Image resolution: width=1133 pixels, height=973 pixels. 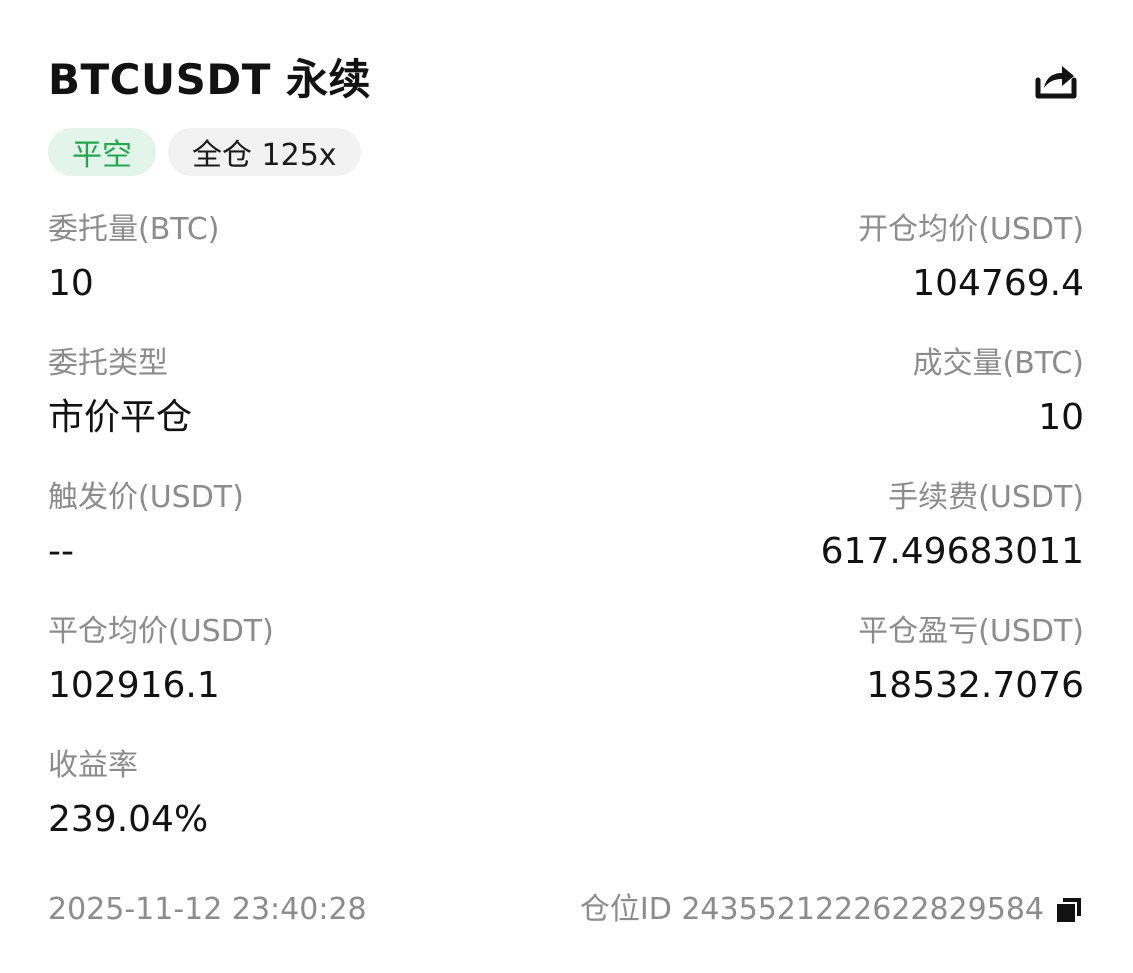 I want to click on share-button, so click(x=1056, y=82).